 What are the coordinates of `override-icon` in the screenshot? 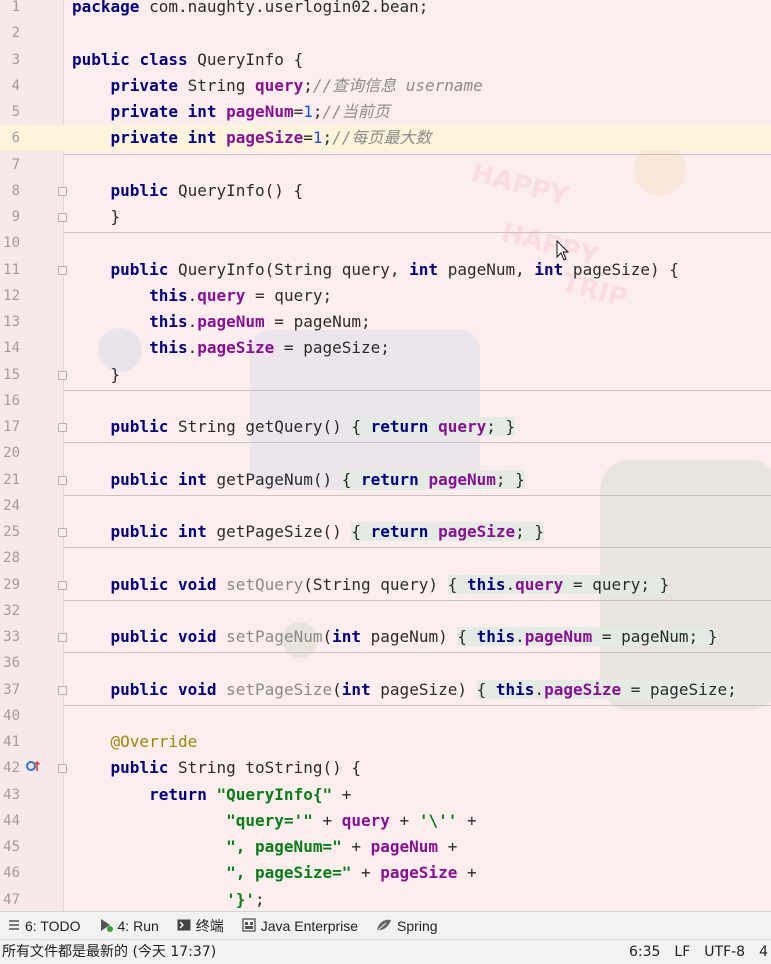 It's located at (34, 768).